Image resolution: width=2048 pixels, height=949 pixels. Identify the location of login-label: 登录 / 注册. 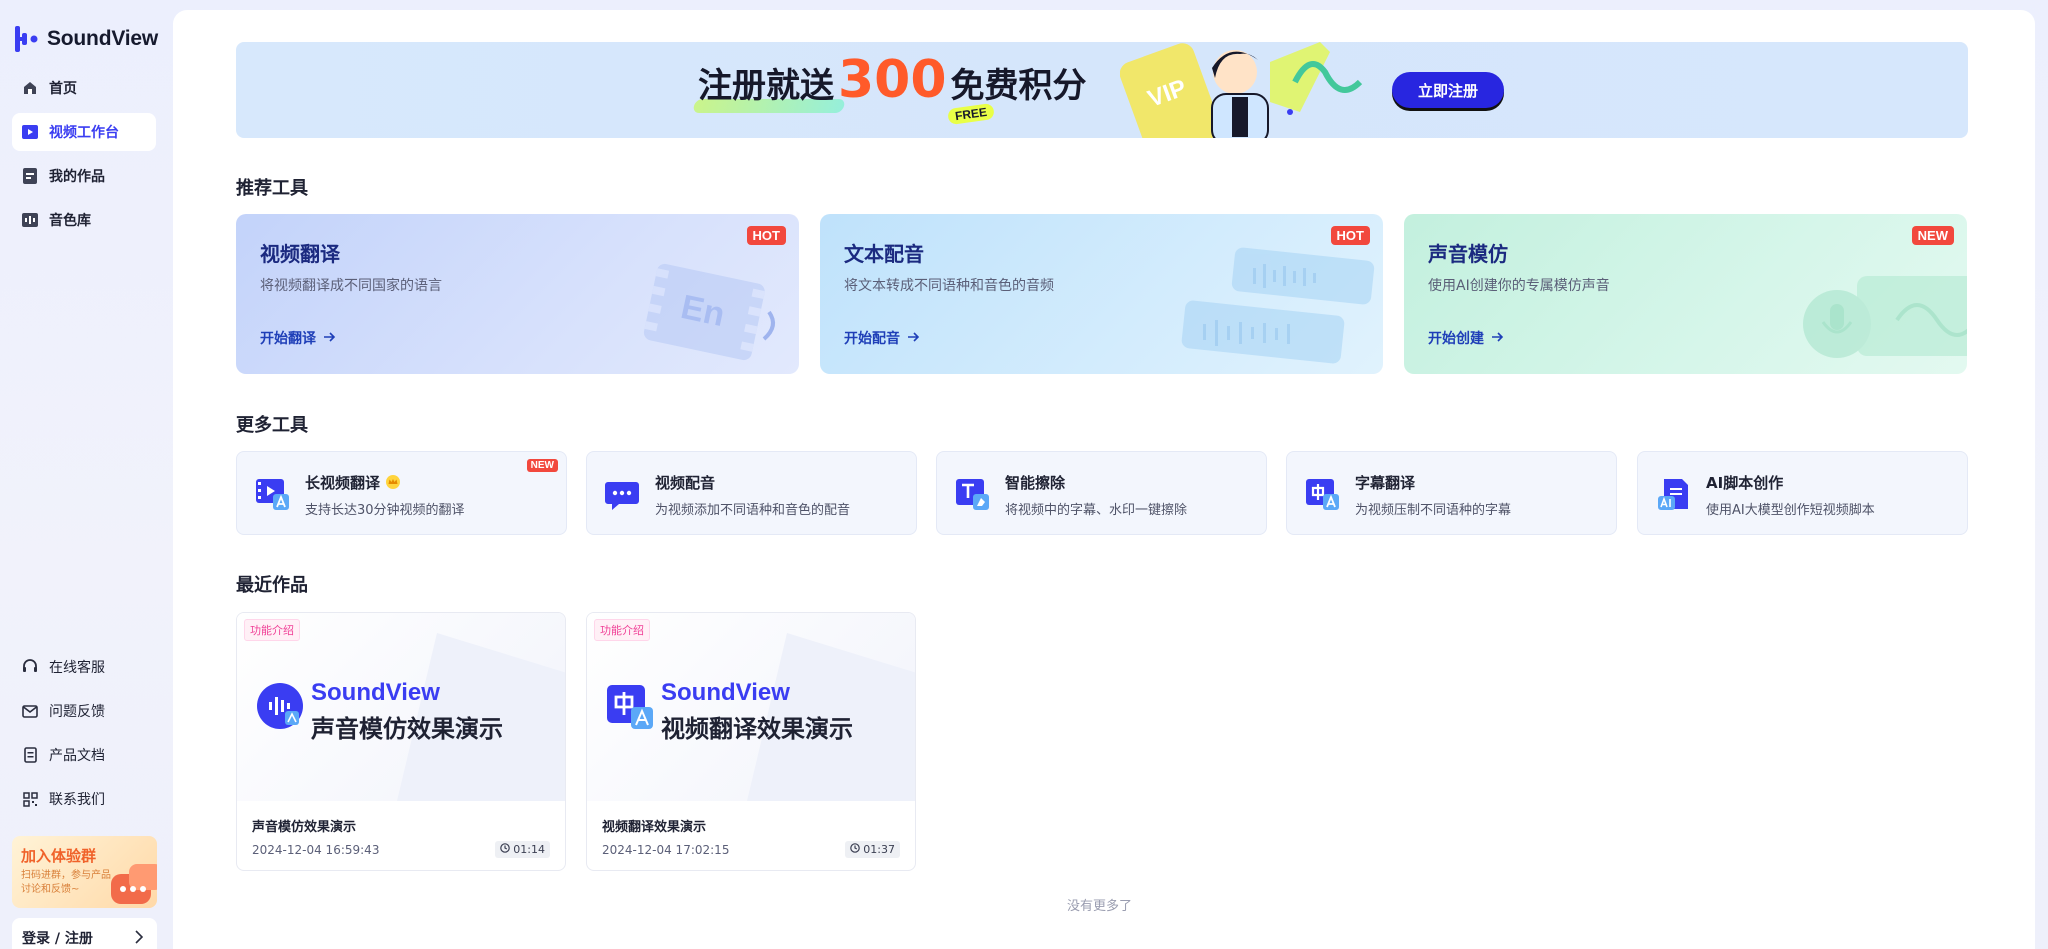
(57, 939).